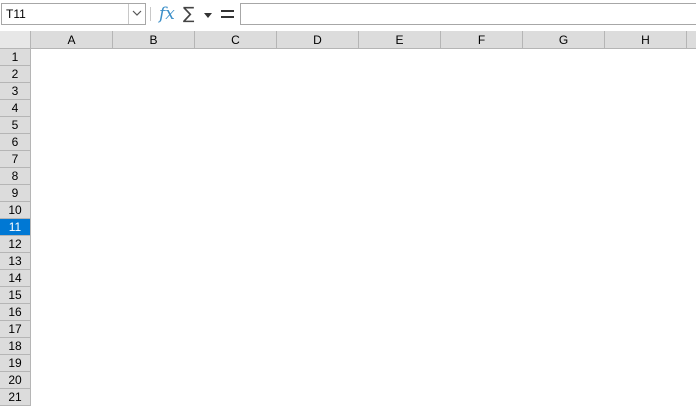 Image resolution: width=696 pixels, height=414 pixels. I want to click on name-box: T11, so click(73, 14).